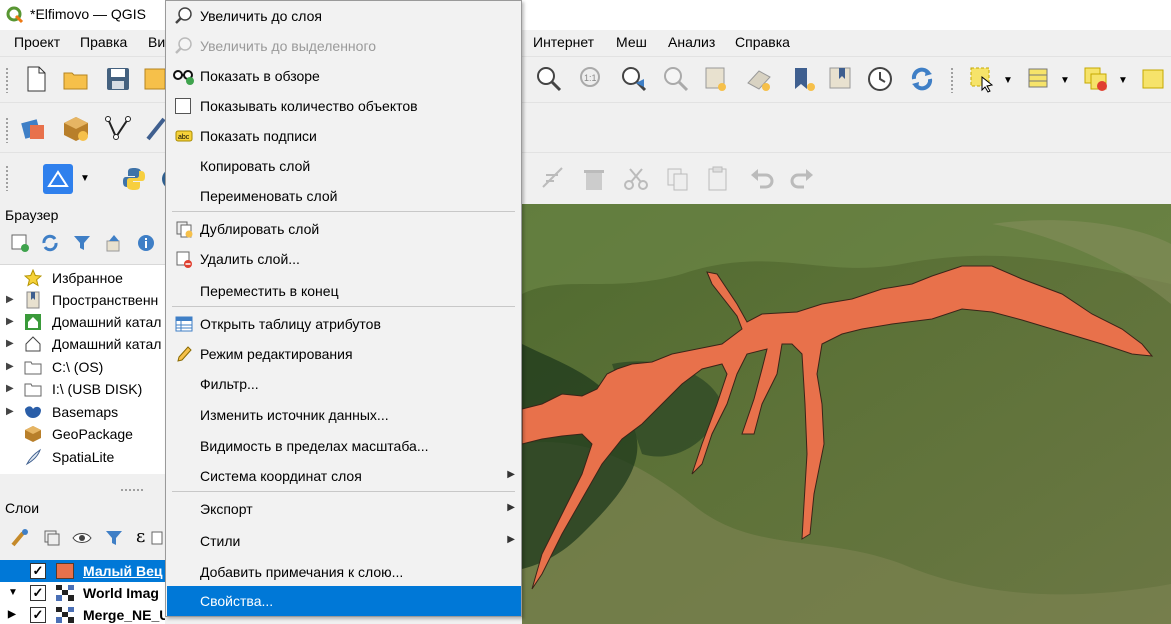 This screenshot has width=1171, height=624. I want to click on digitize-vertices-icon, so click(118, 129).